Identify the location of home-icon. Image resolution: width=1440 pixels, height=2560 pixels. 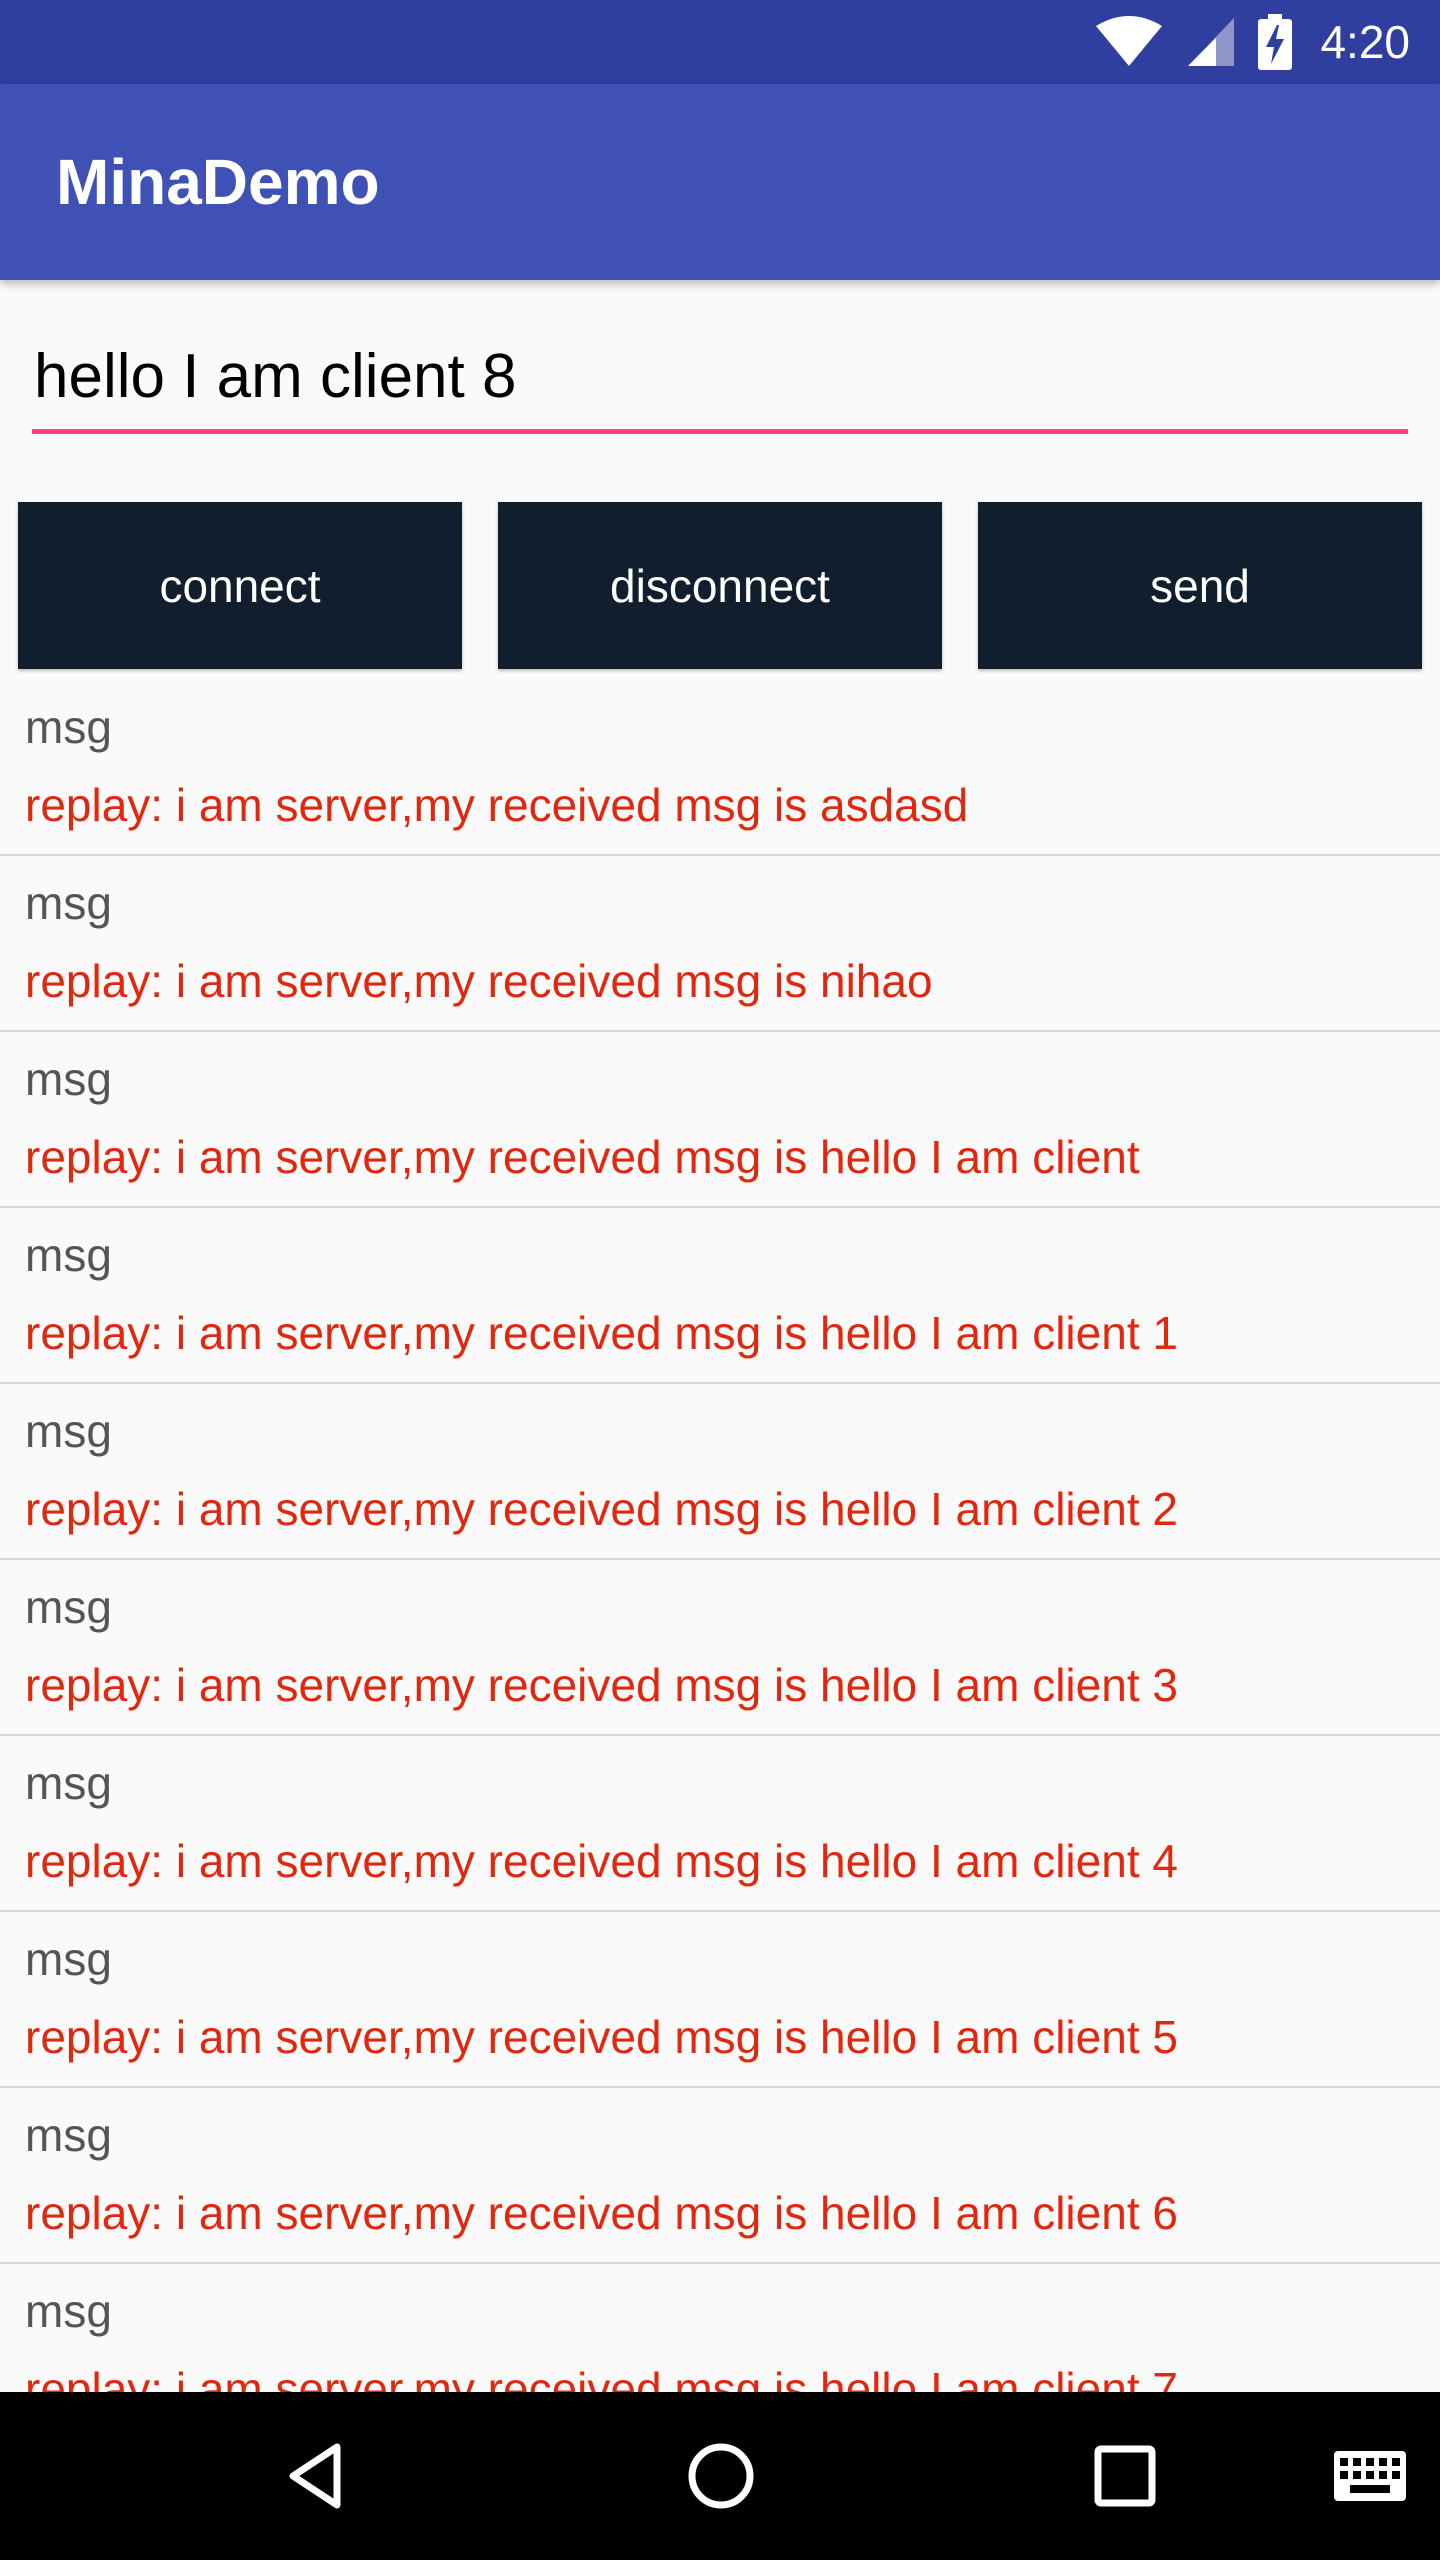
(721, 2476).